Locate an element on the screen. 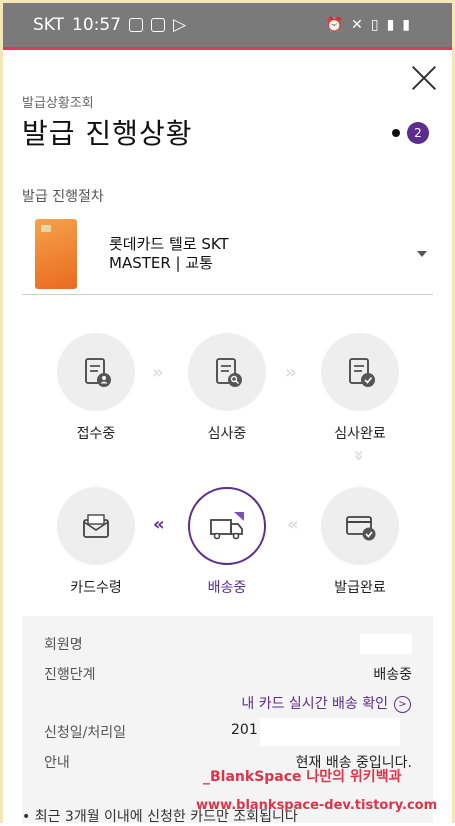  page-indicator: 2 is located at coordinates (410, 133).